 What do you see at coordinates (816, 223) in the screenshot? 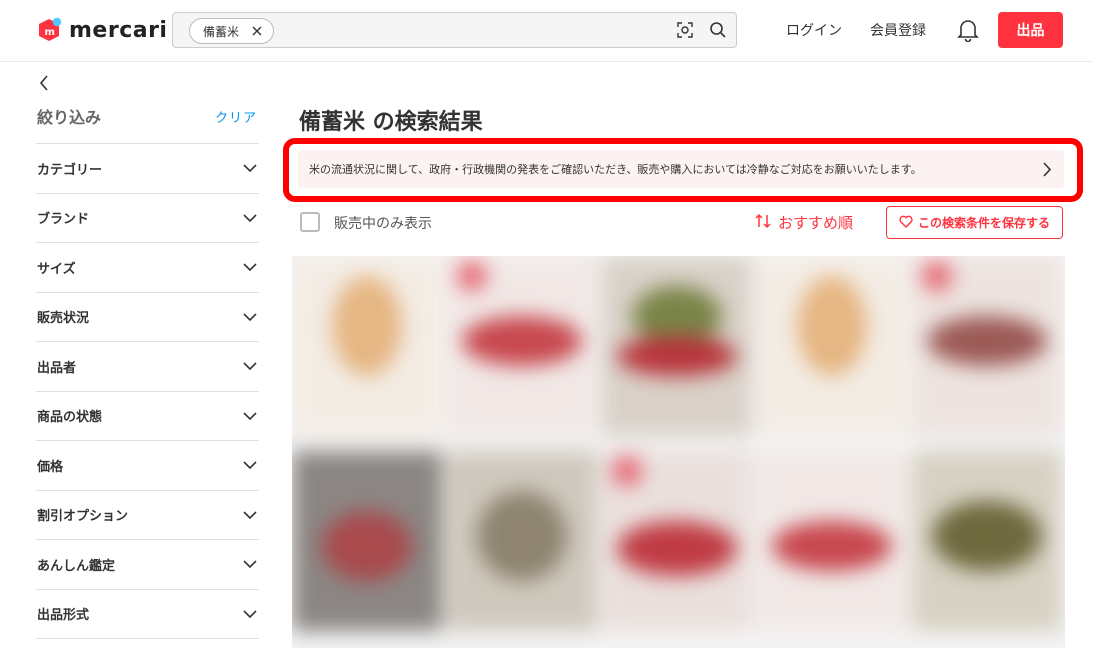
I see `sort-label: おすすめ順` at bounding box center [816, 223].